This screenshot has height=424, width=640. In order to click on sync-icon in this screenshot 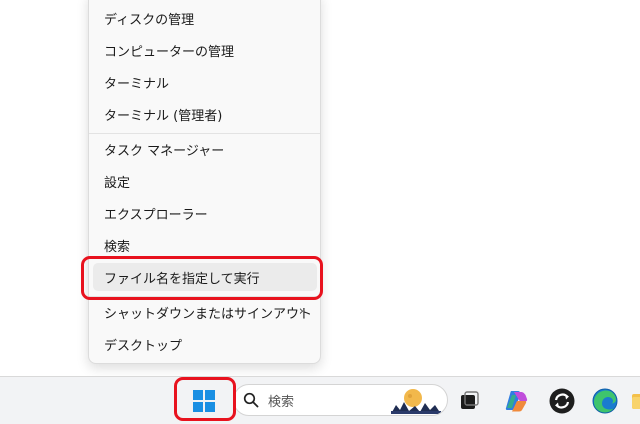, I will do `click(562, 401)`.